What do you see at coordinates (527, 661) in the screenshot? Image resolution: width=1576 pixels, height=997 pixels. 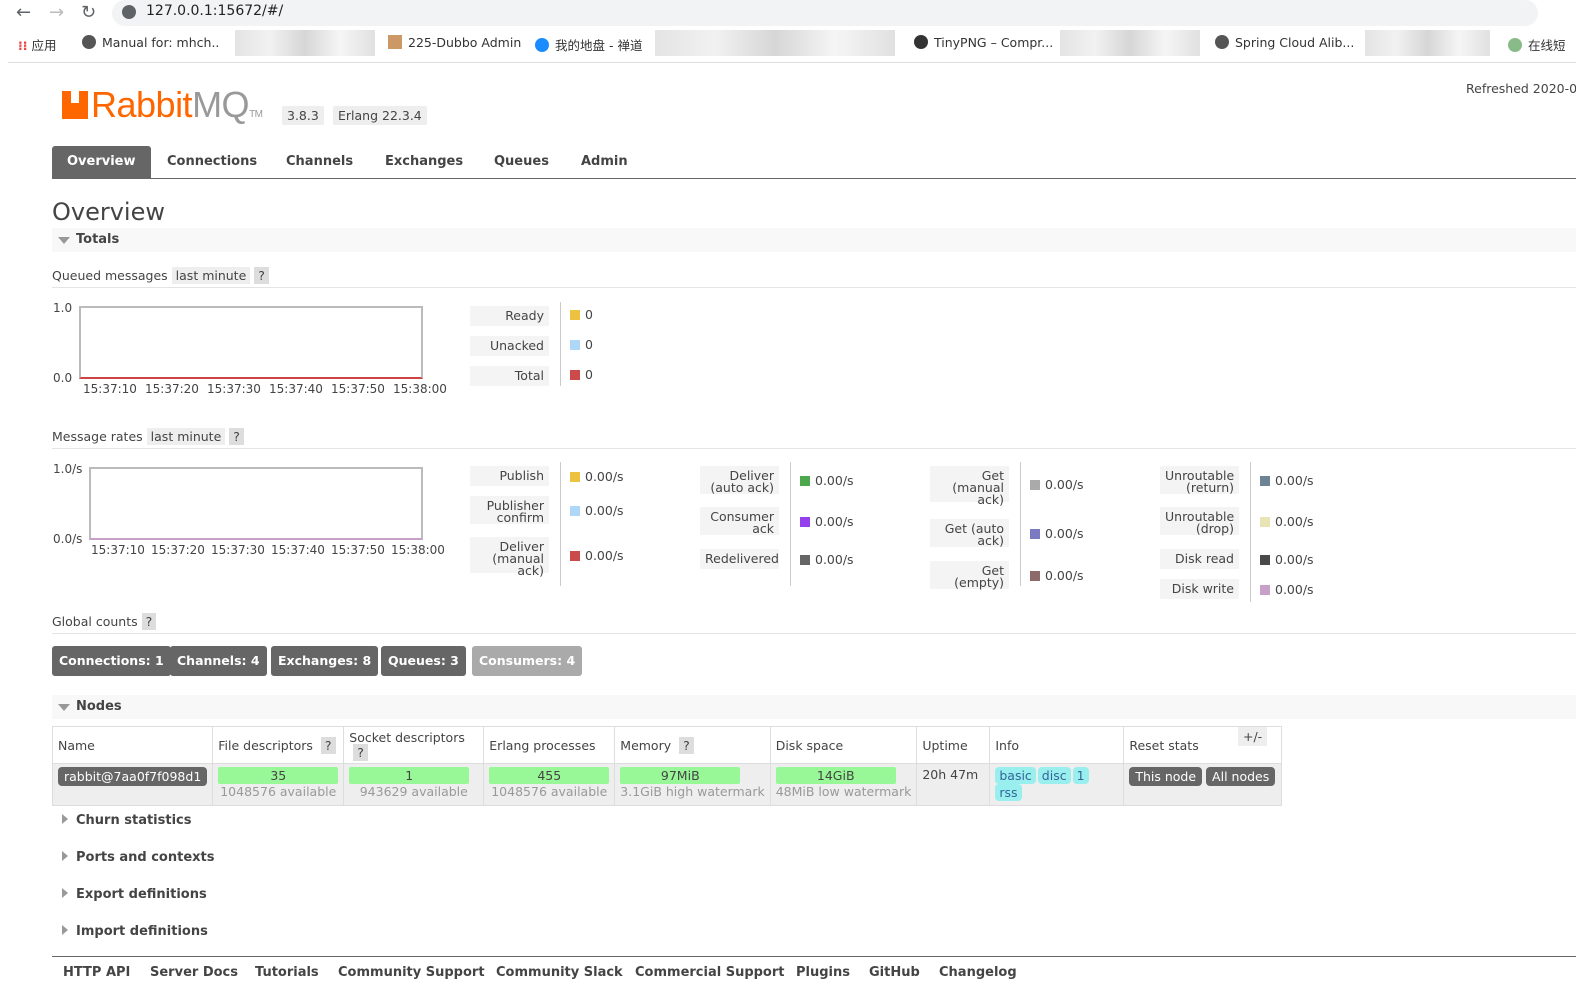 I see `consumers-count-button: Consumers: 4` at bounding box center [527, 661].